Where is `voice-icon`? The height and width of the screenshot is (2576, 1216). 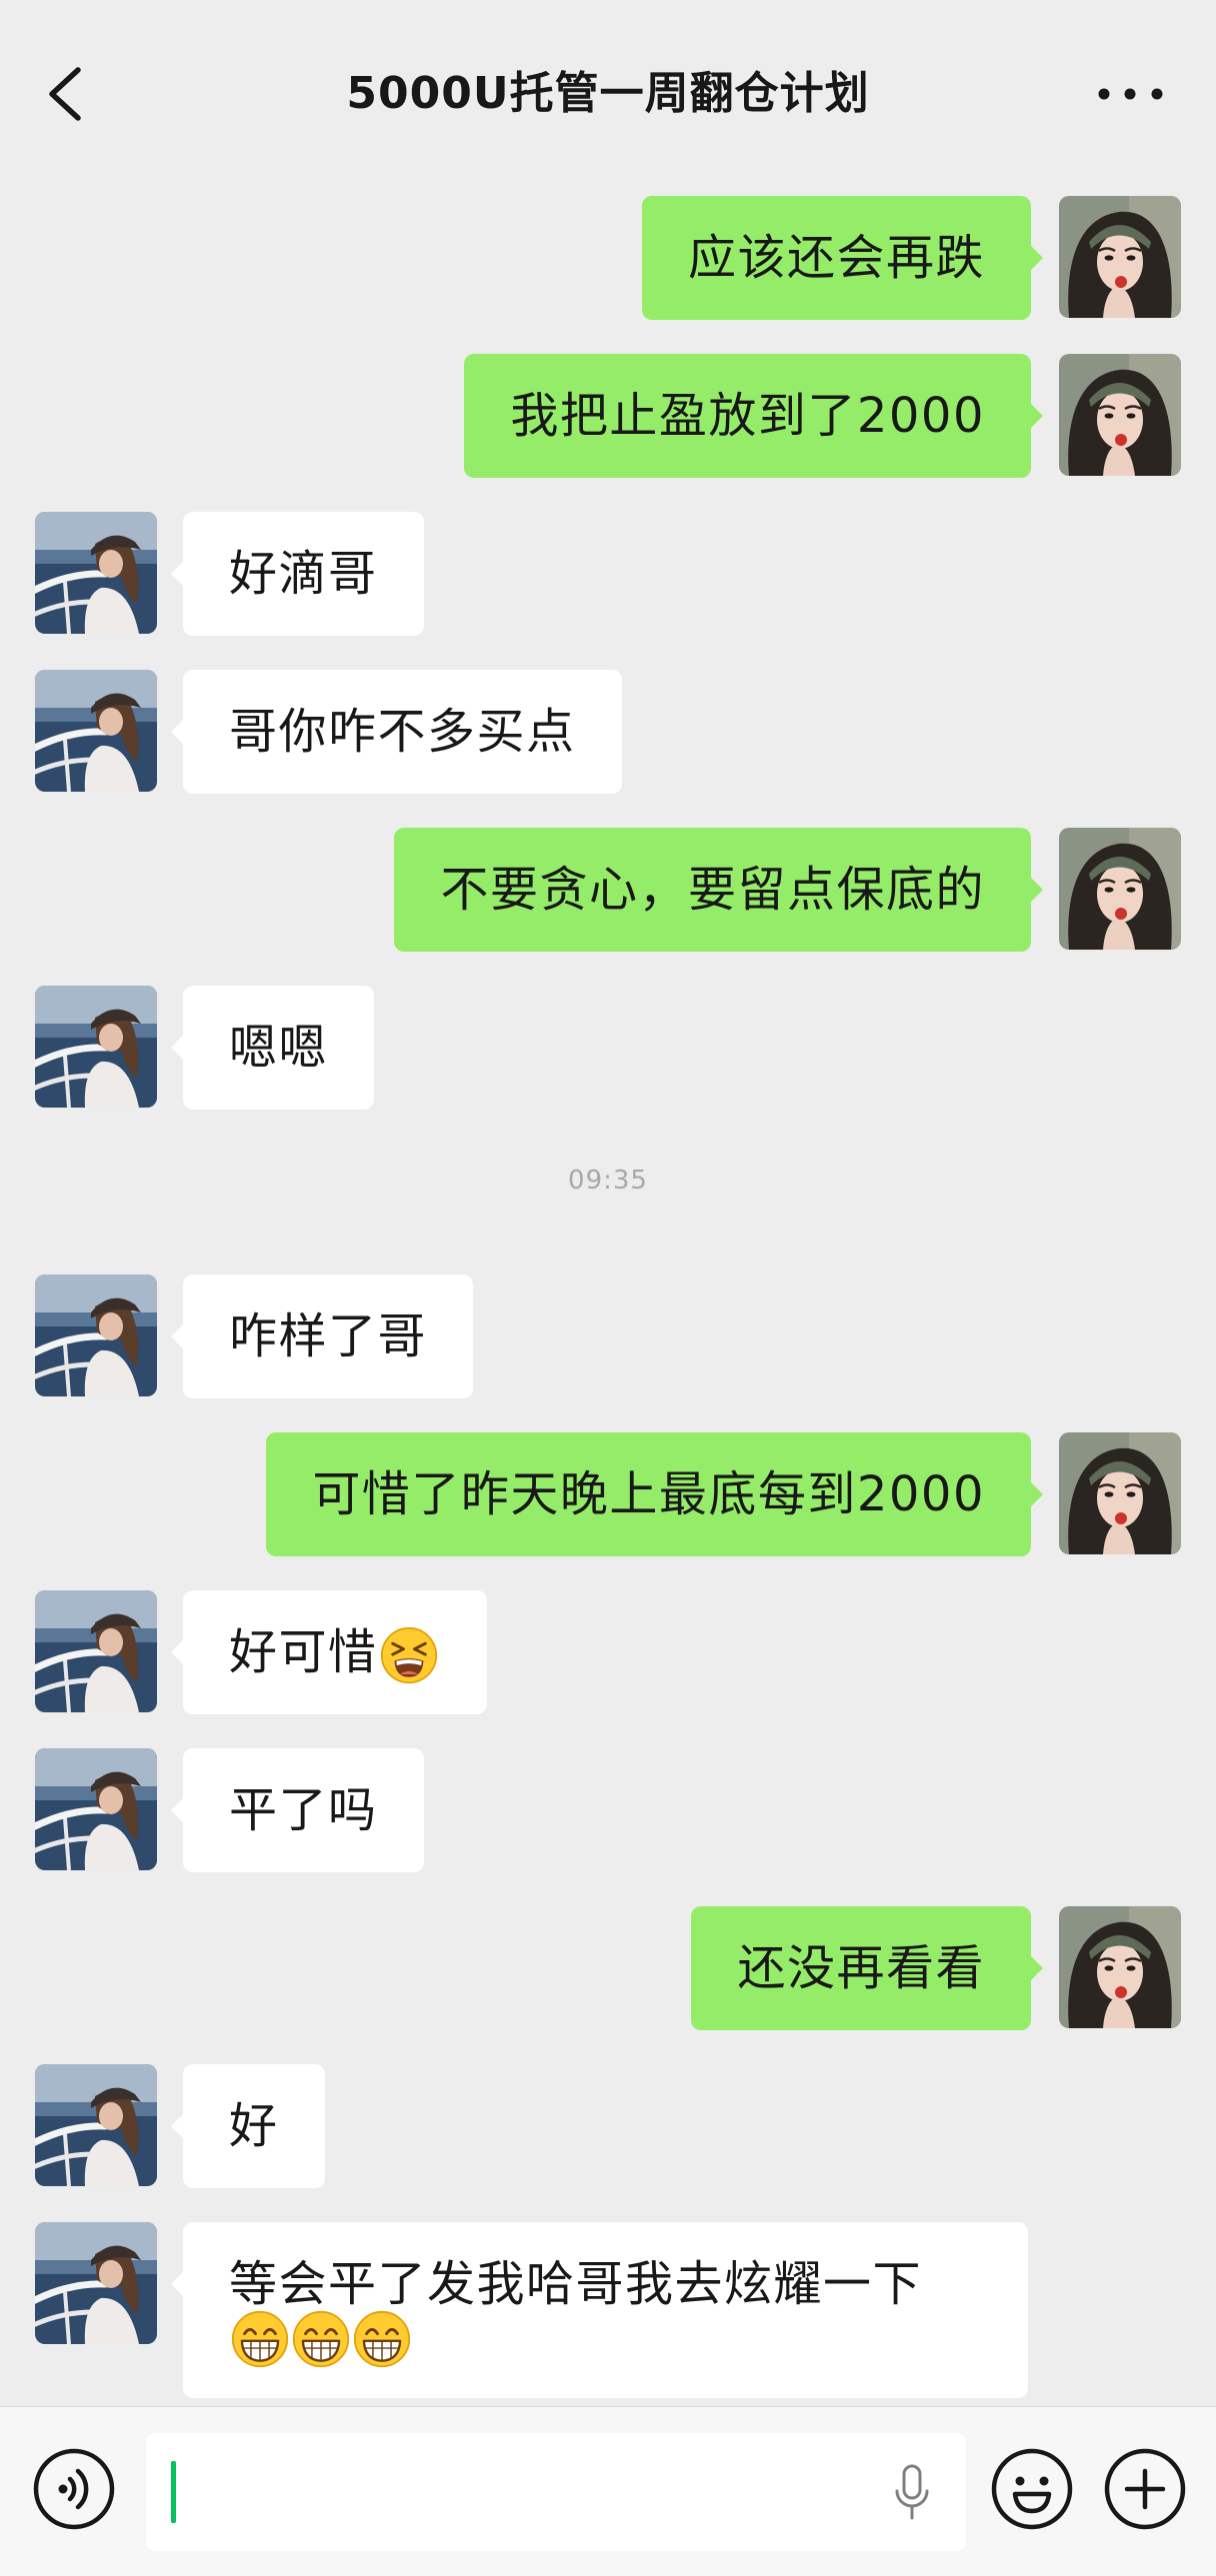 voice-icon is located at coordinates (74, 2489).